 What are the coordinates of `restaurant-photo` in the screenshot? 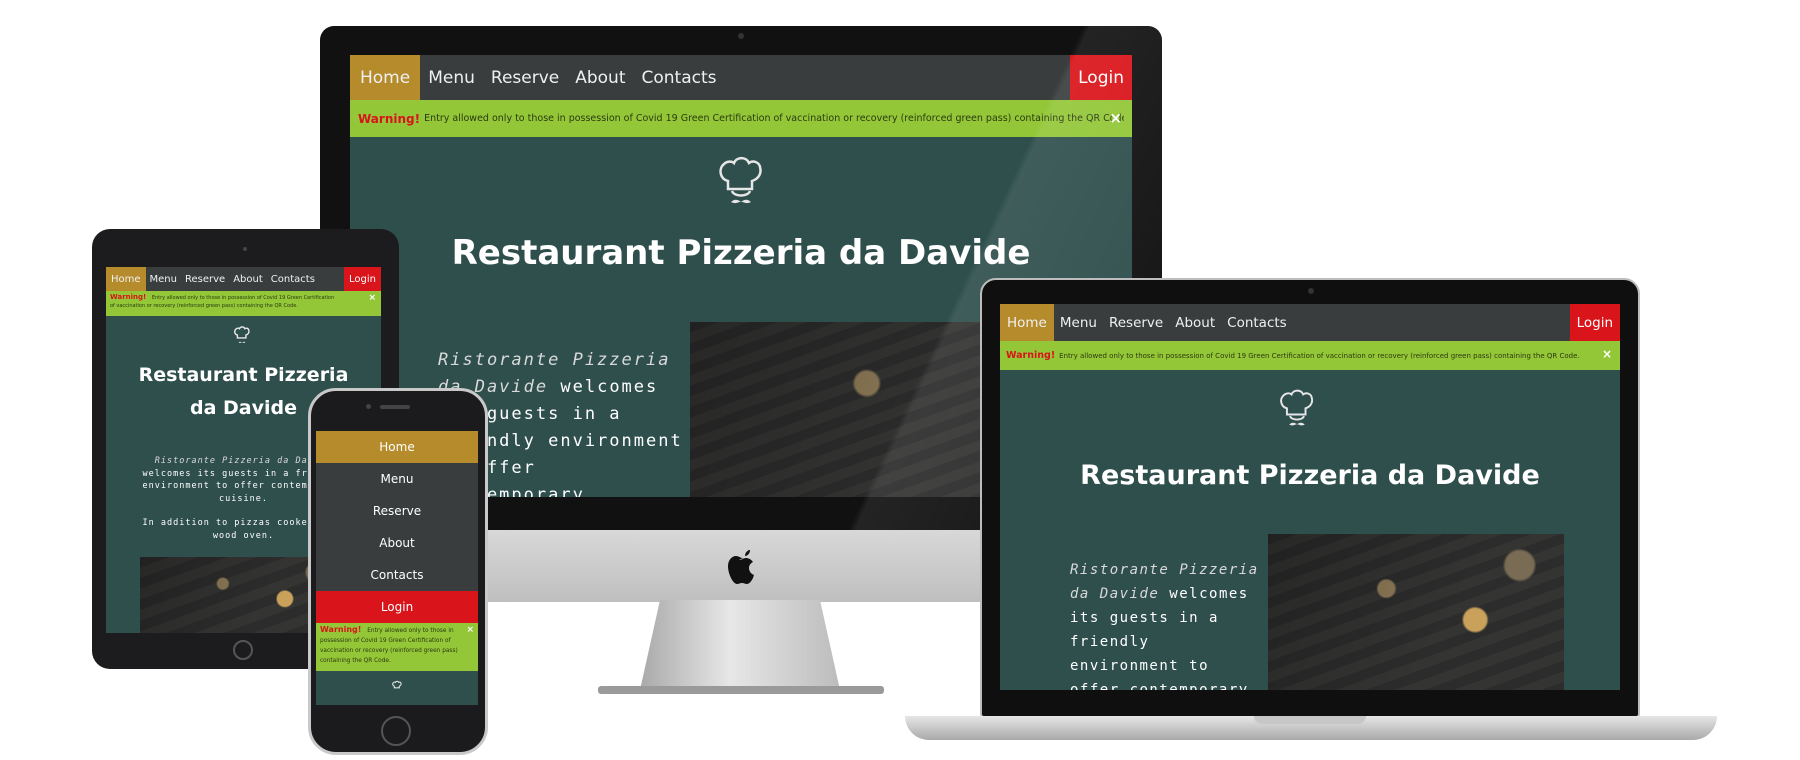 It's located at (1416, 612).